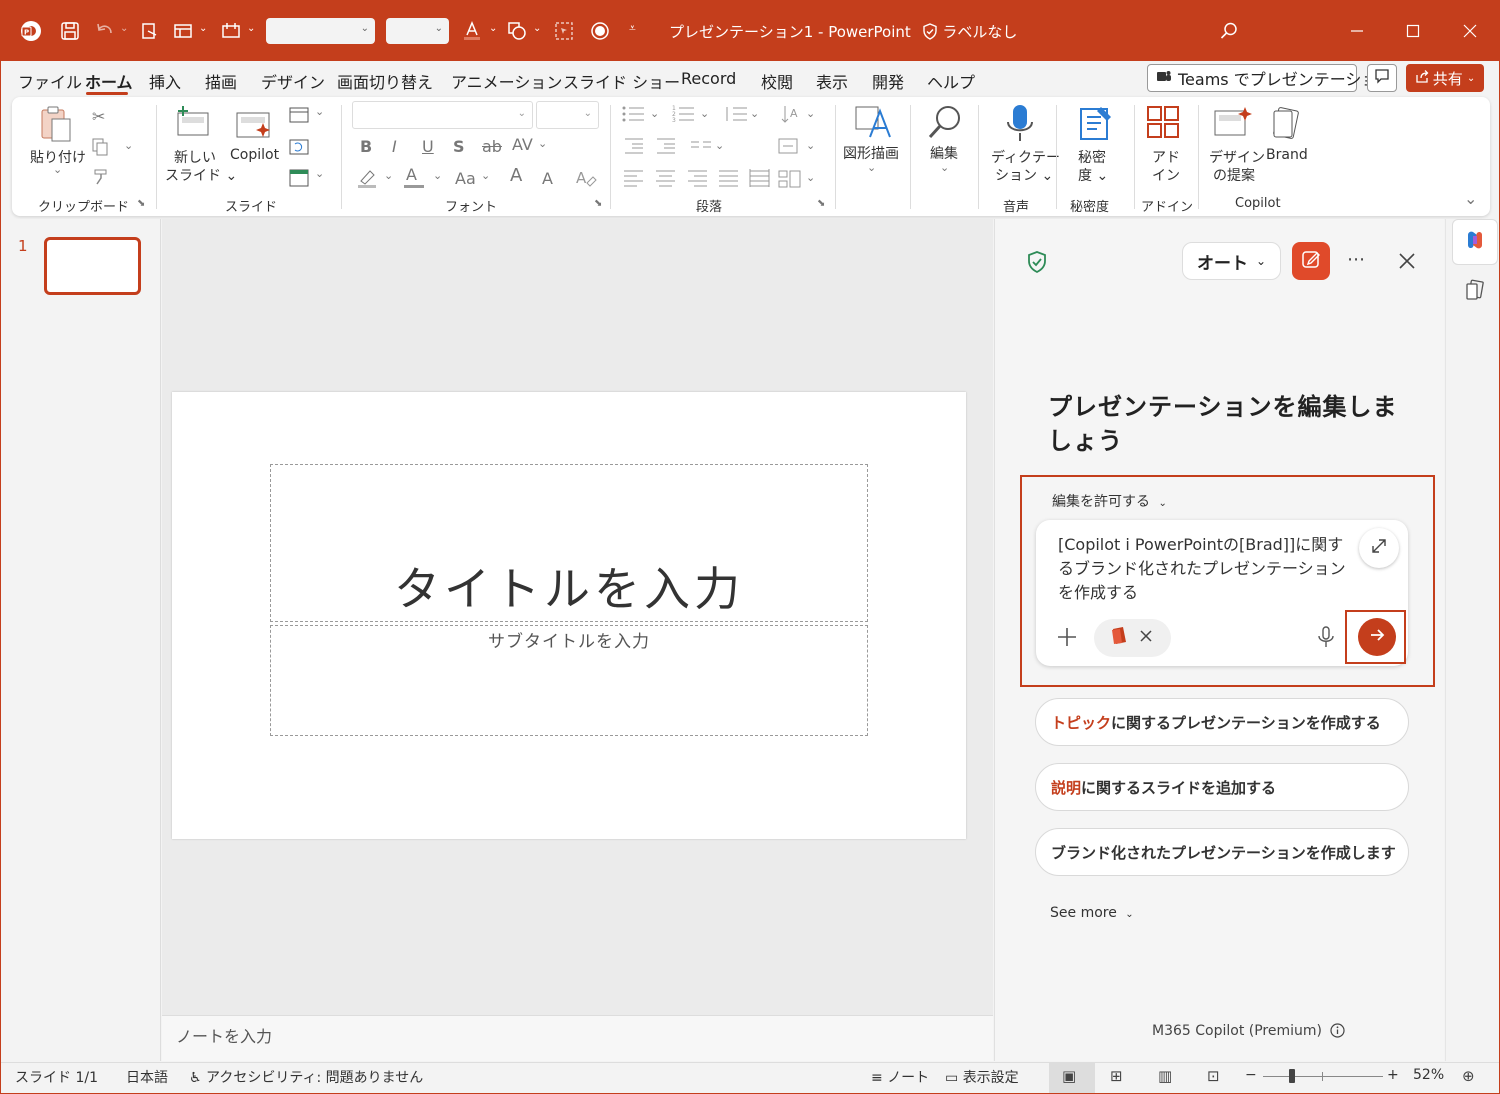 The image size is (1500, 1094). Describe the element at coordinates (542, 143) in the screenshot. I see `spacing-dropdown-icon: ⌄` at that location.